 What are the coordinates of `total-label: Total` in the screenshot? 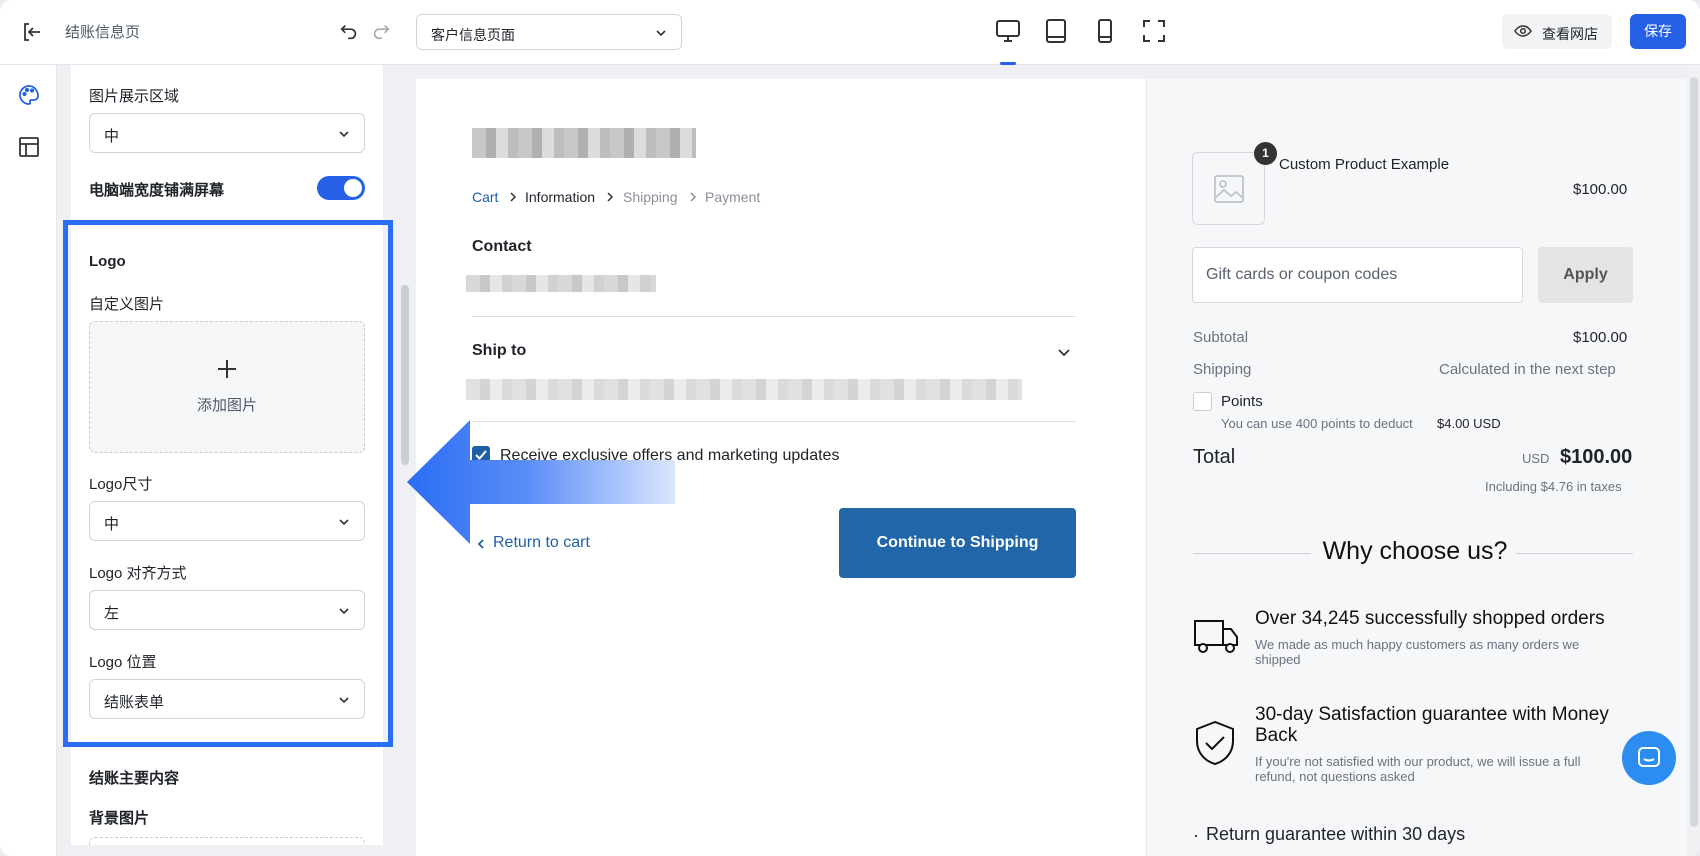 It's located at (1214, 457).